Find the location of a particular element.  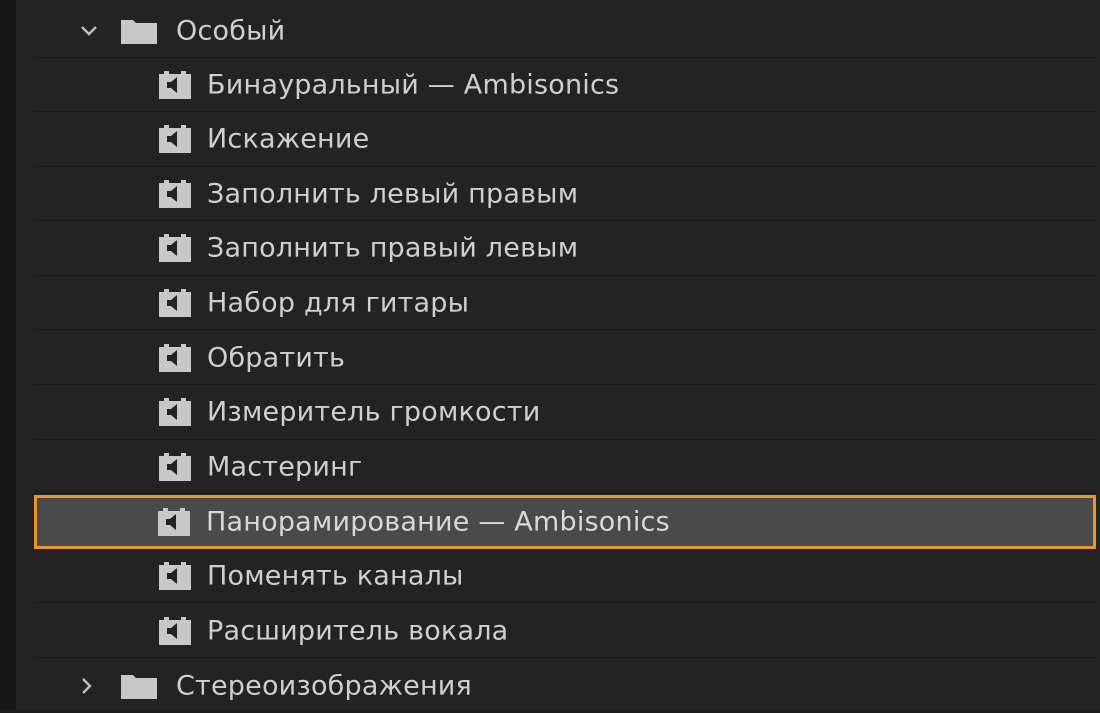

effect-label: Заполнить левый правым is located at coordinates (393, 194).